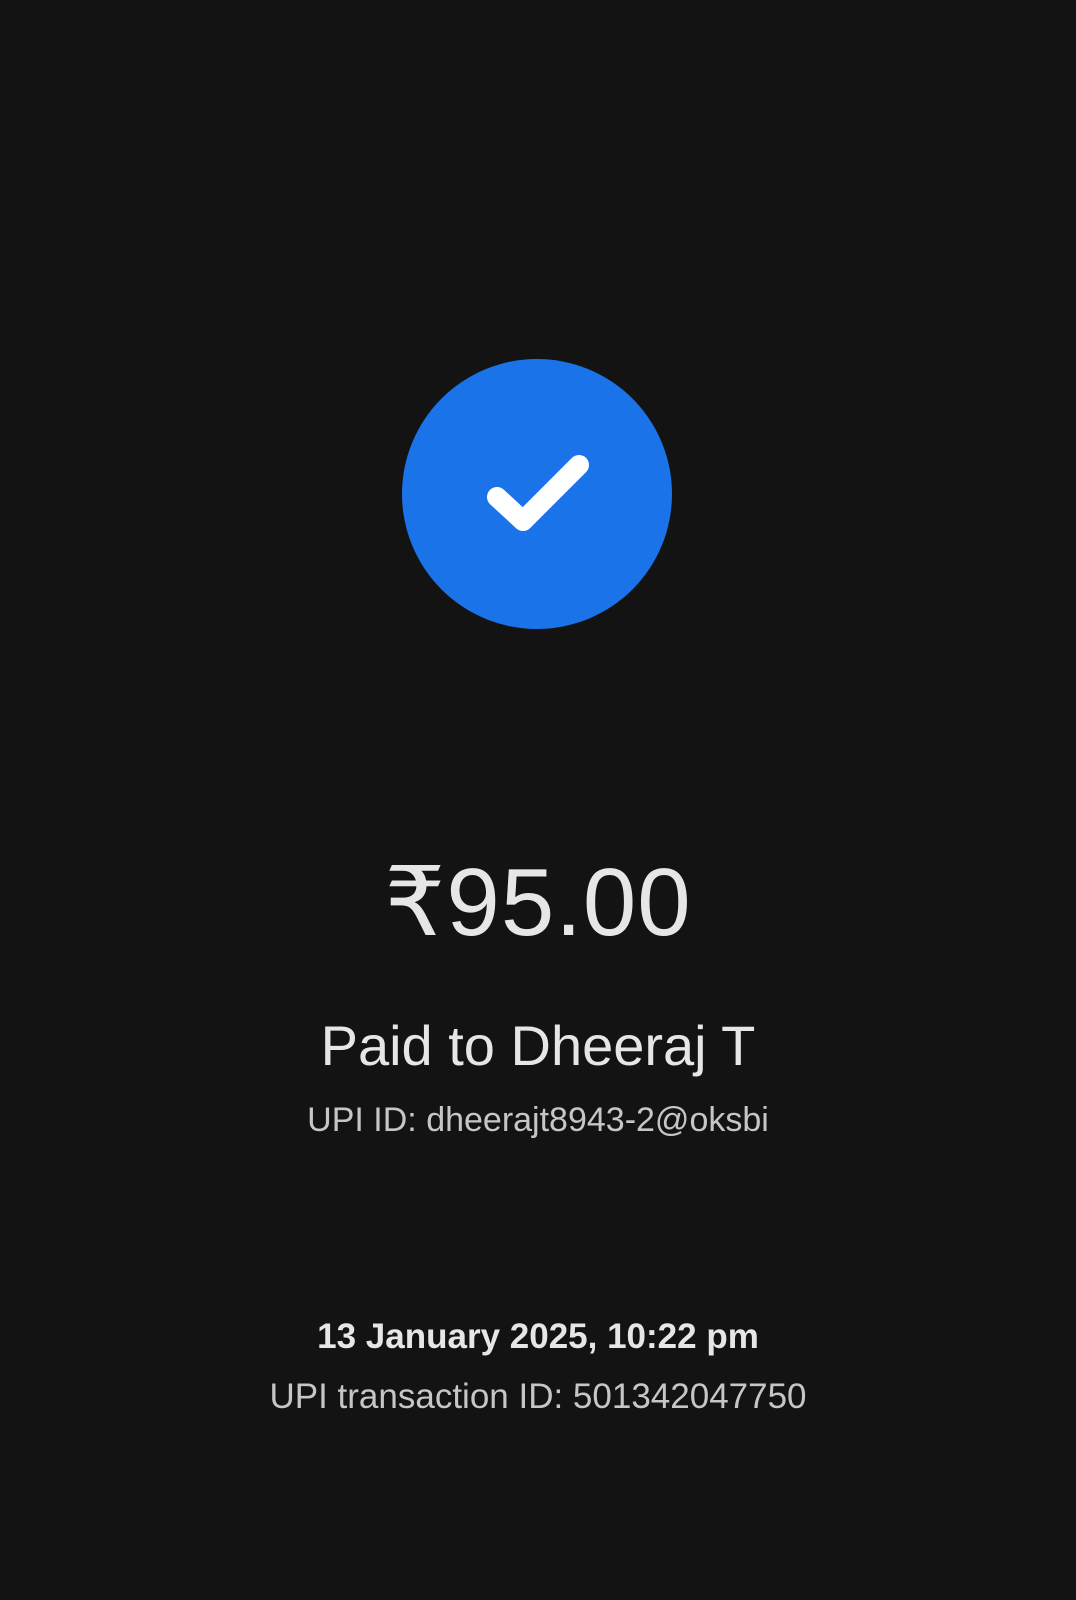 Image resolution: width=1076 pixels, height=1600 pixels. What do you see at coordinates (538, 902) in the screenshot?
I see `payment-amount: ₹95.00` at bounding box center [538, 902].